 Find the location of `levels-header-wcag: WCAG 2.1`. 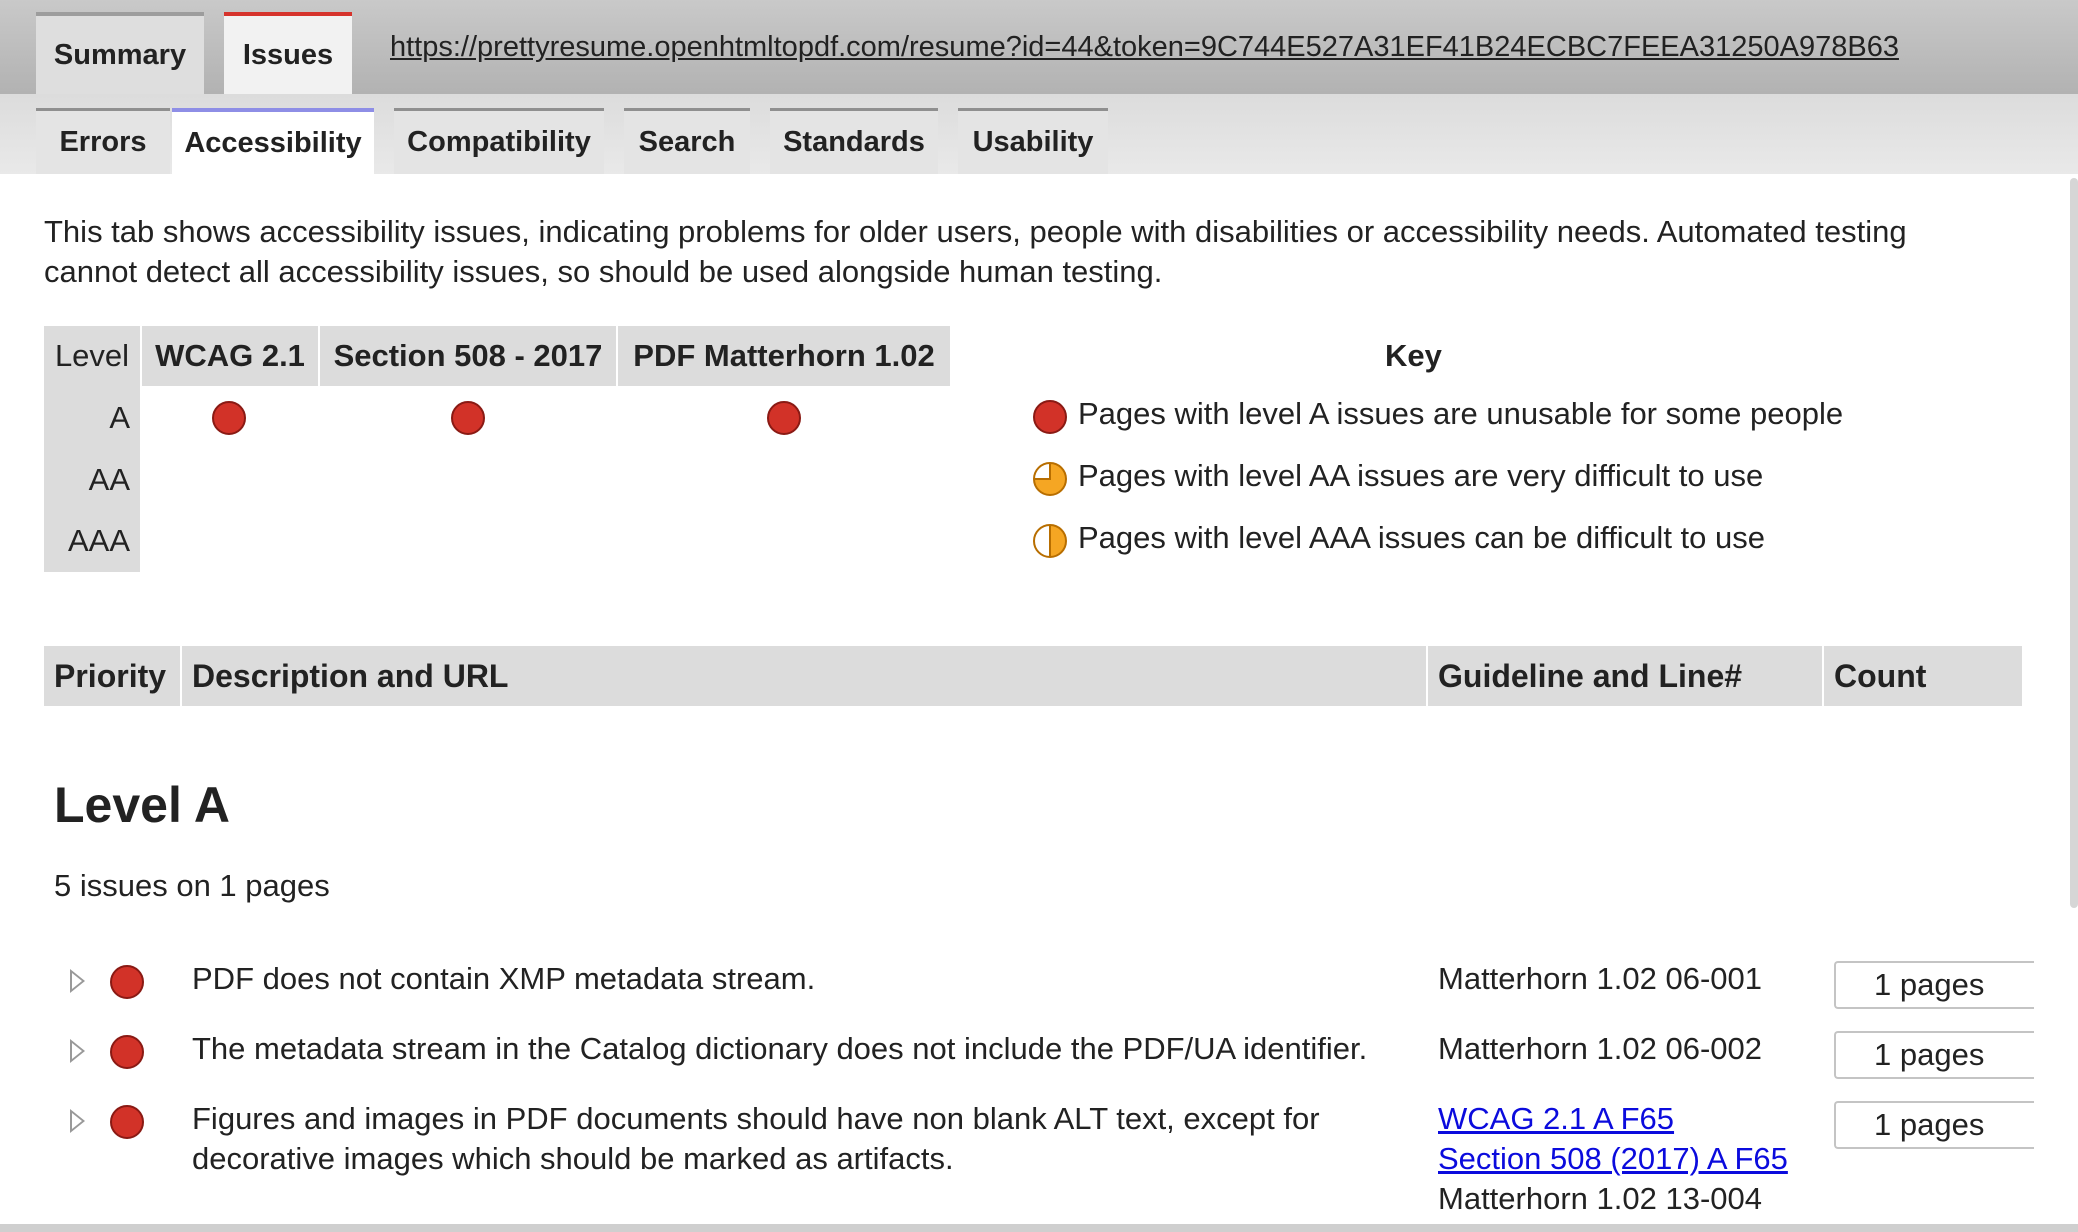

levels-header-wcag: WCAG 2.1 is located at coordinates (230, 356).